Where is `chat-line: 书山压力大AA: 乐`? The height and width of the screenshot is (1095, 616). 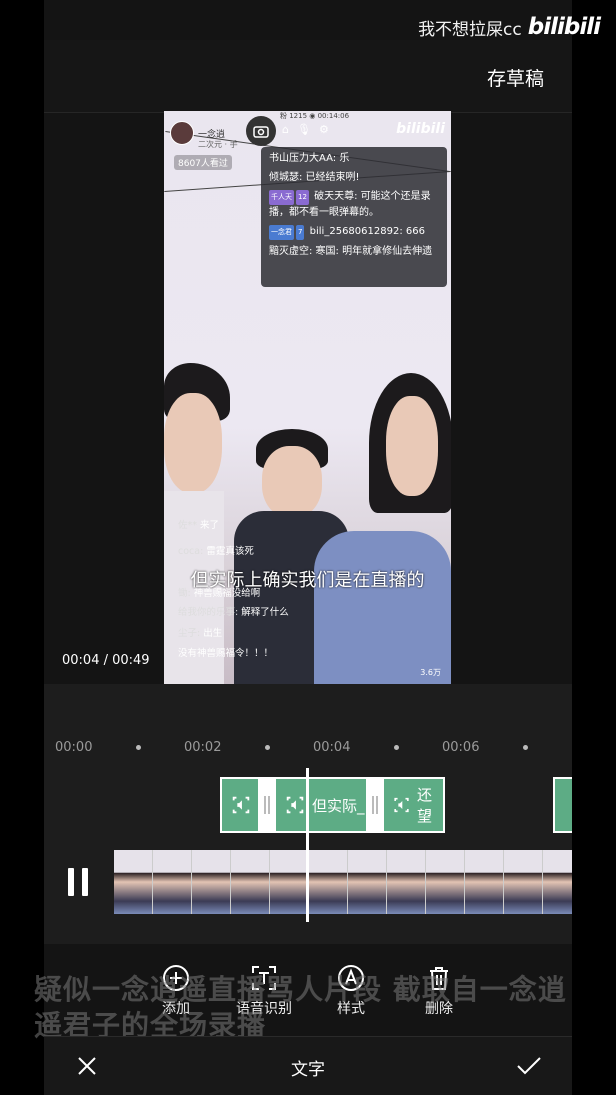 chat-line: 书山压力大AA: 乐 is located at coordinates (309, 158).